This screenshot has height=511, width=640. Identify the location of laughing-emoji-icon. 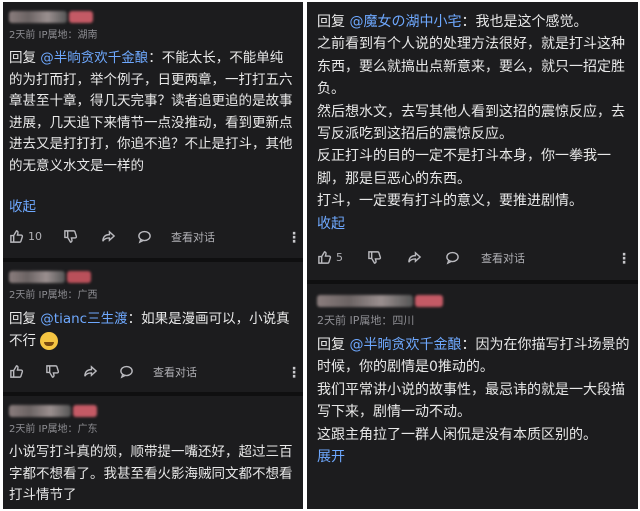
(49, 340).